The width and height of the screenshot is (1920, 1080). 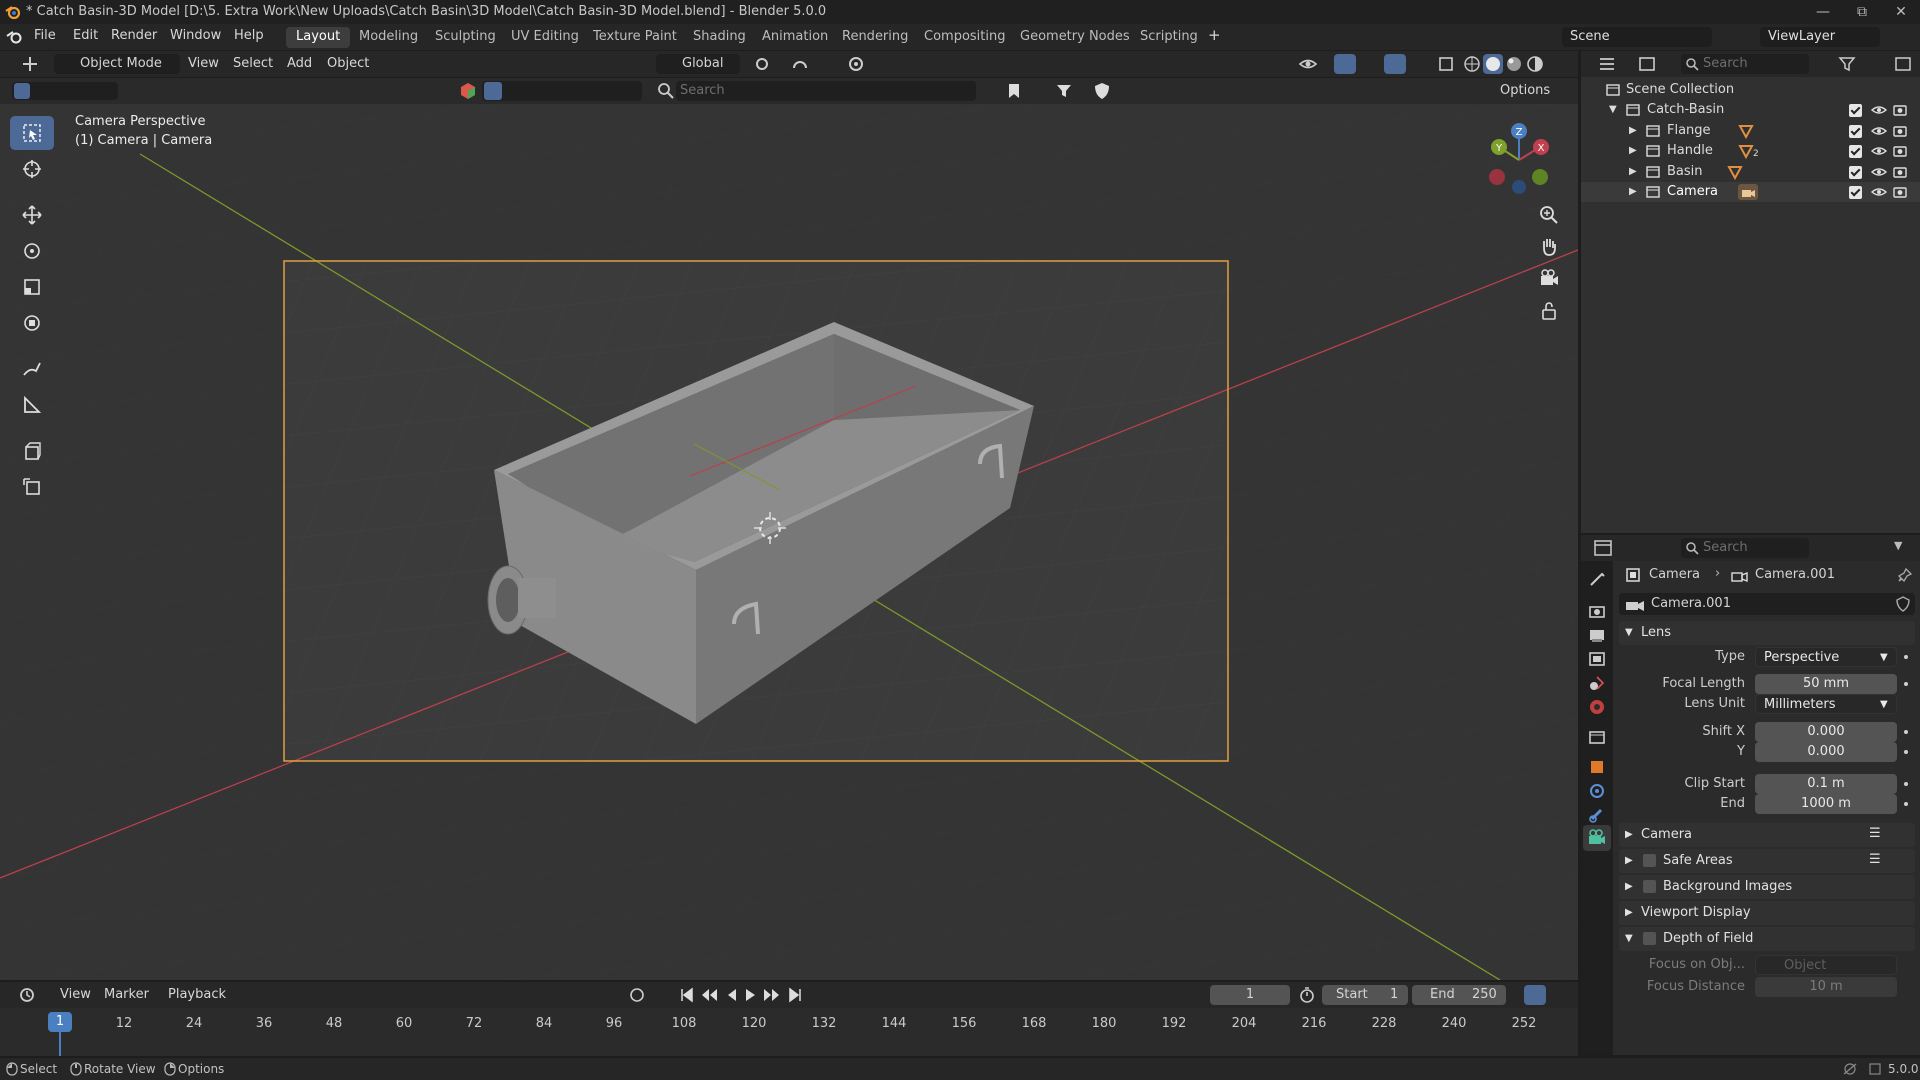 What do you see at coordinates (15, 37) in the screenshot?
I see `blender-menu-icon` at bounding box center [15, 37].